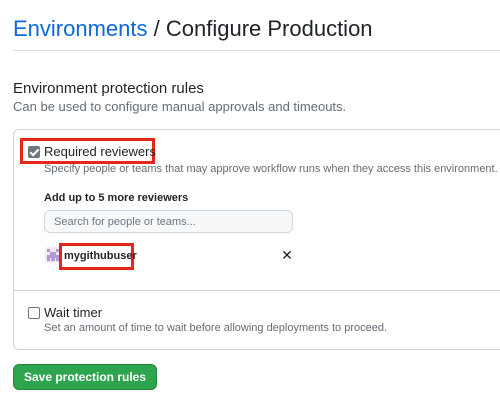 This screenshot has width=500, height=410. Describe the element at coordinates (256, 50) in the screenshot. I see `header-divider` at that location.